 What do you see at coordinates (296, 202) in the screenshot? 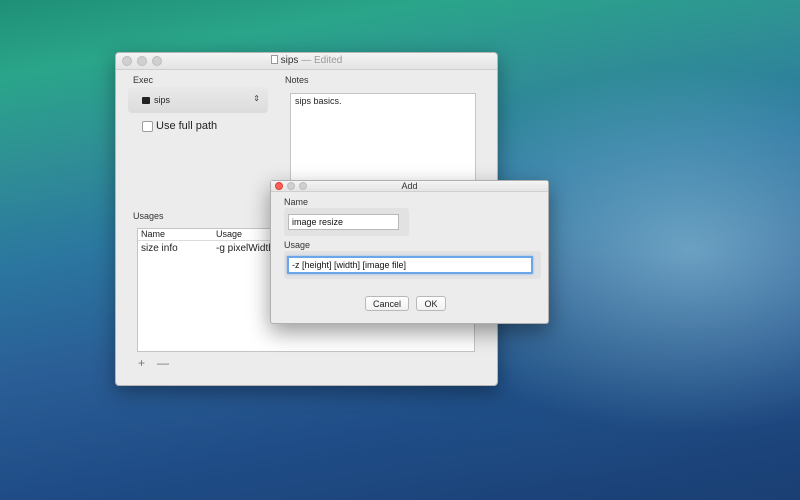
I see `name-label: Name` at bounding box center [296, 202].